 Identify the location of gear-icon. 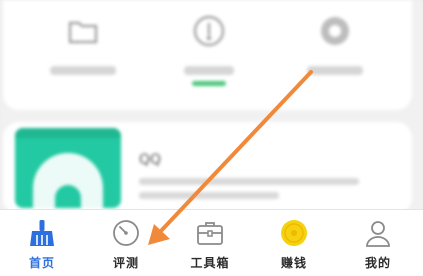
(335, 31).